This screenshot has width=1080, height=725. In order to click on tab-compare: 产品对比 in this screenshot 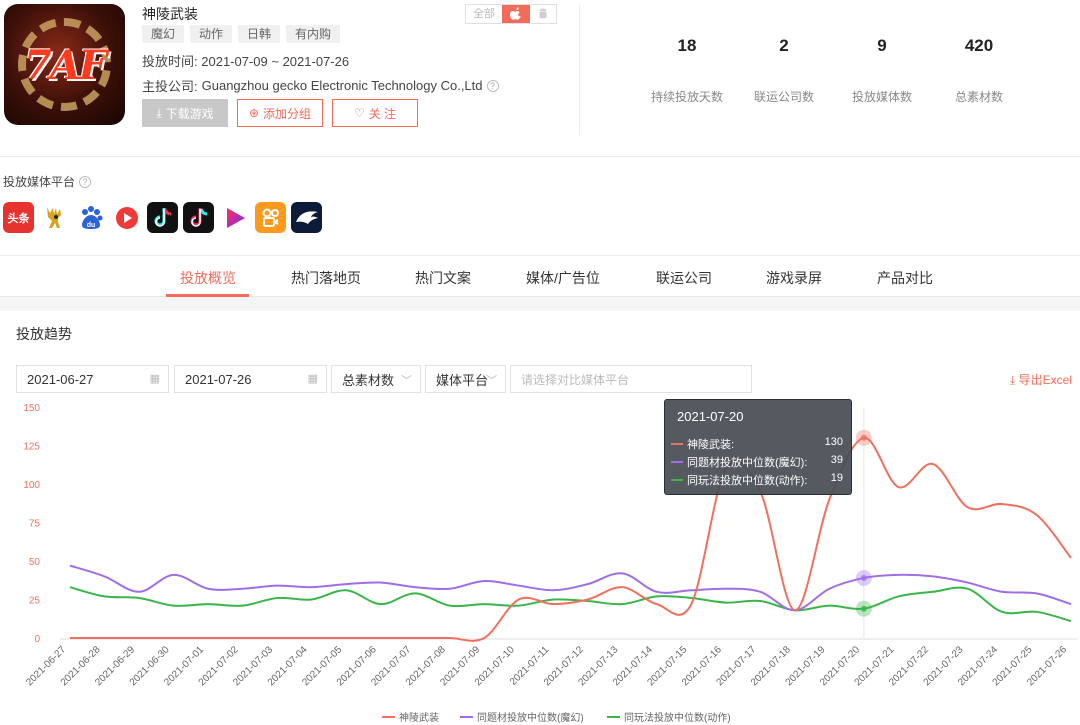, I will do `click(905, 278)`.